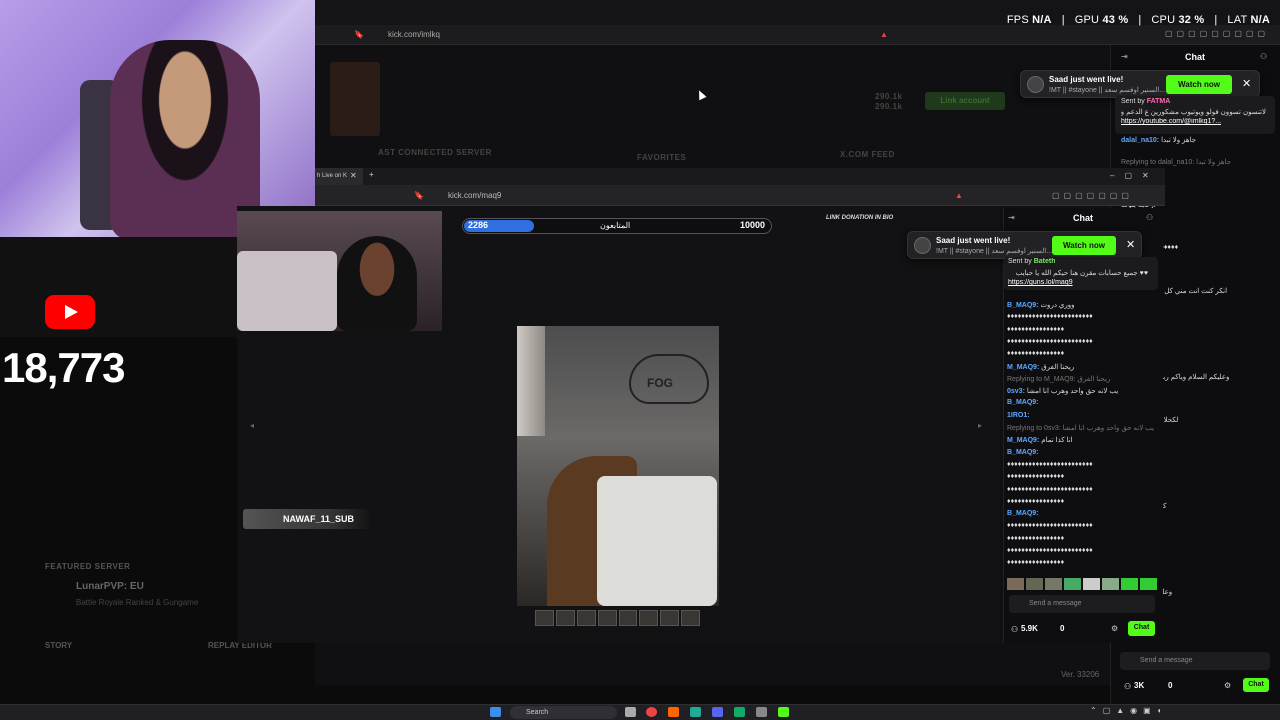  I want to click on next-arrow-icon: ▸, so click(980, 425).